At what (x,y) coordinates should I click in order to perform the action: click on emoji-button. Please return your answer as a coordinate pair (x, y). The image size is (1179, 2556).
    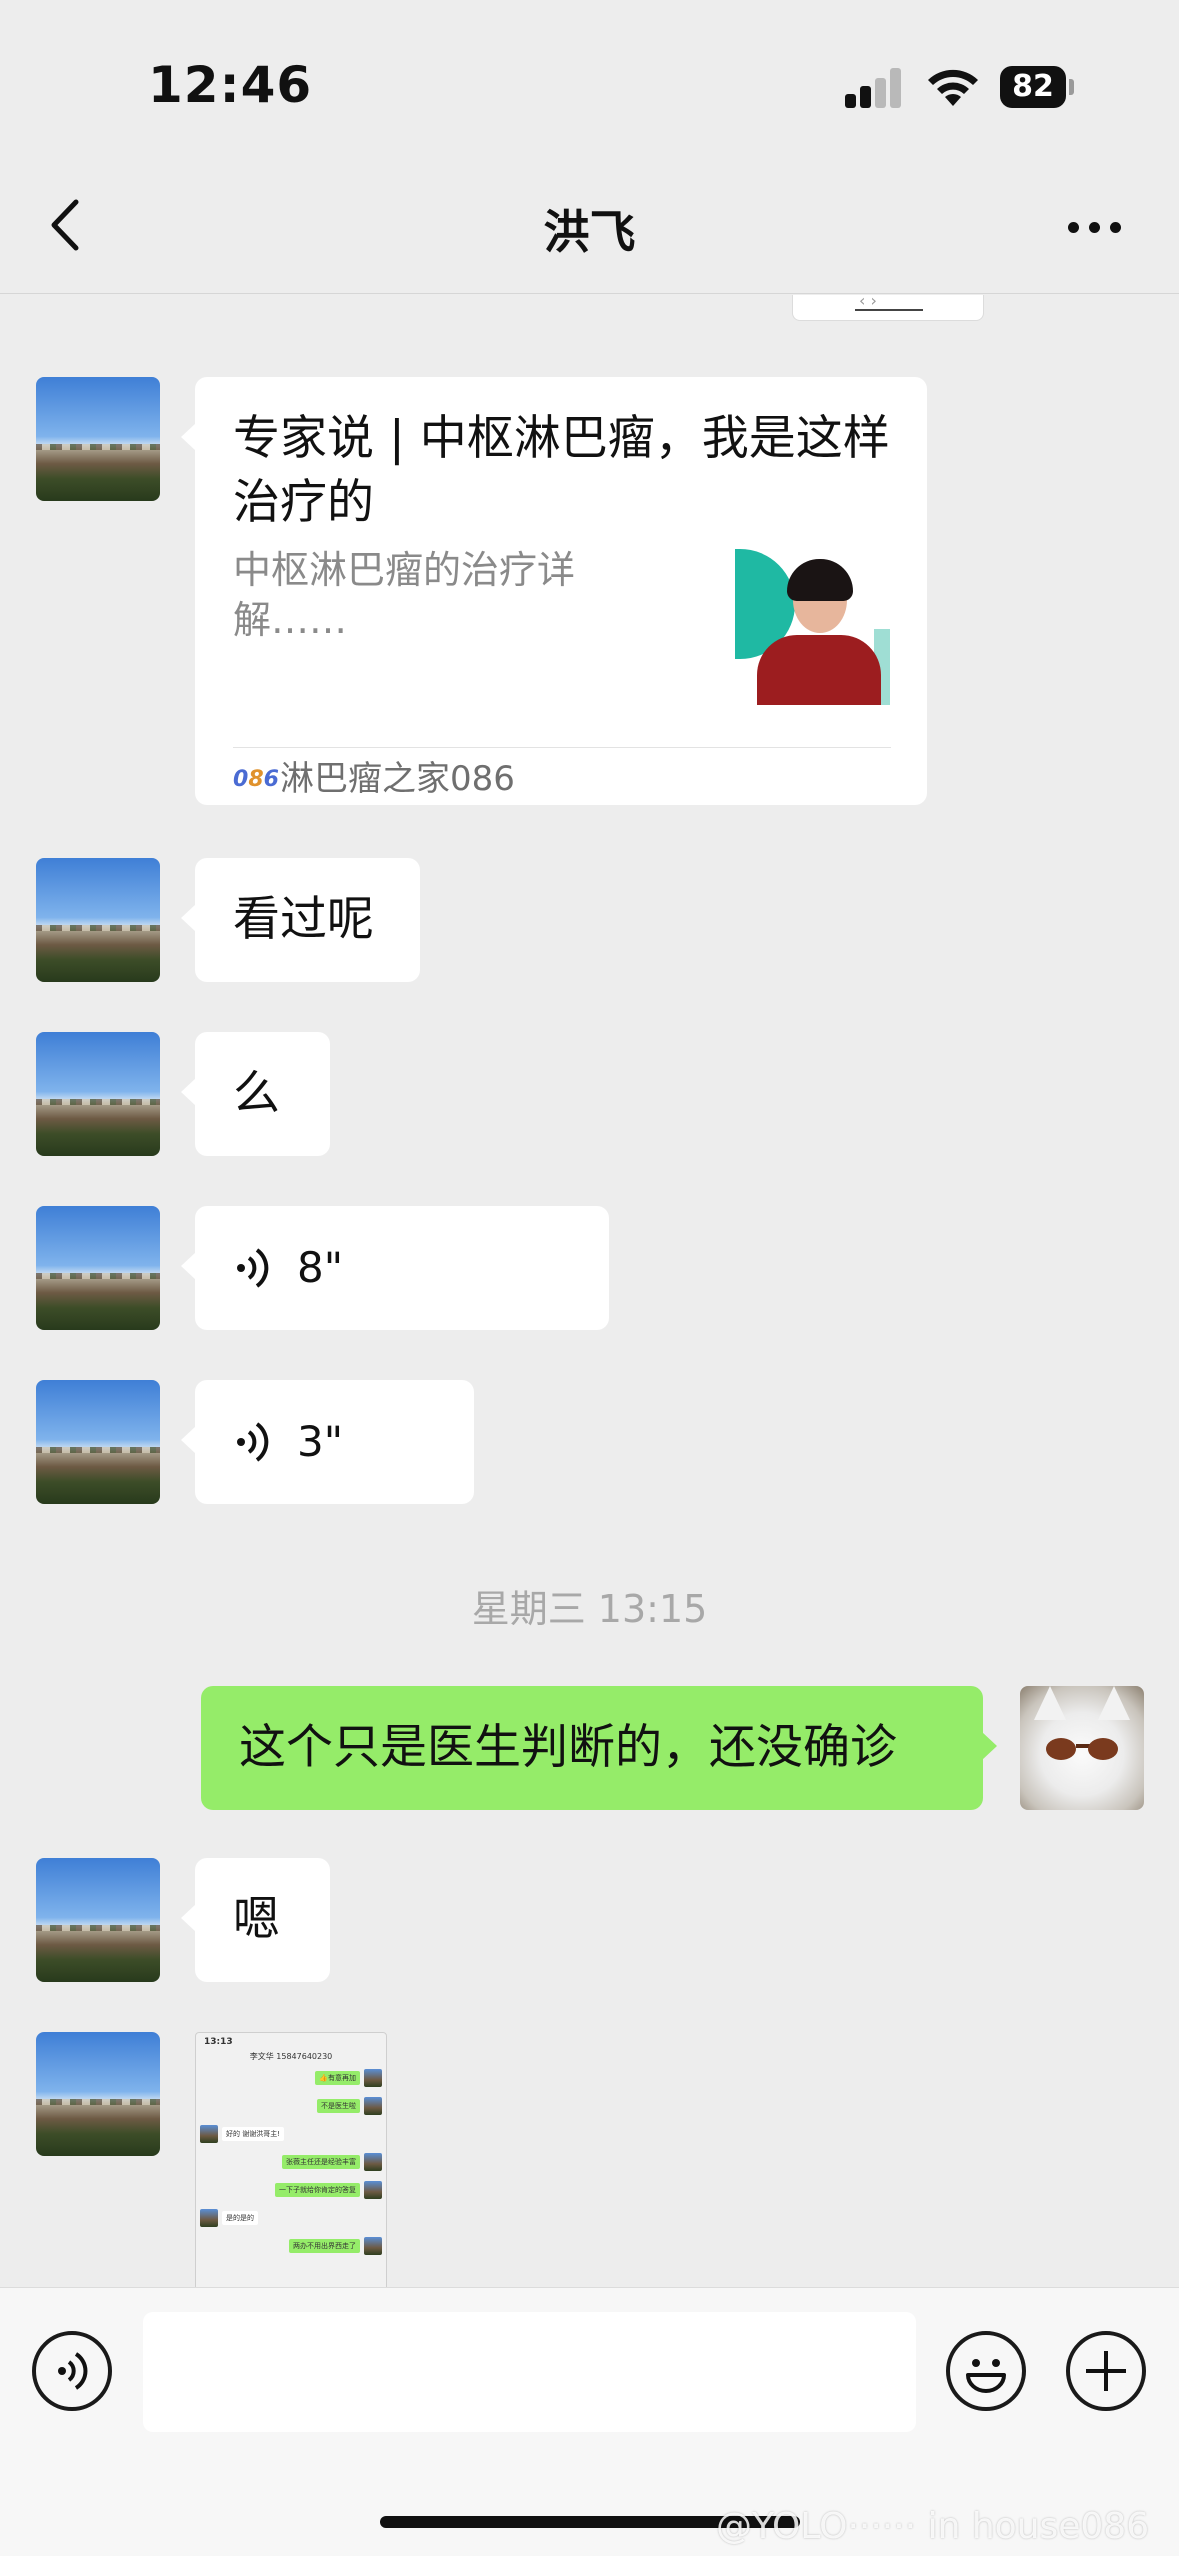
    Looking at the image, I should click on (986, 2371).